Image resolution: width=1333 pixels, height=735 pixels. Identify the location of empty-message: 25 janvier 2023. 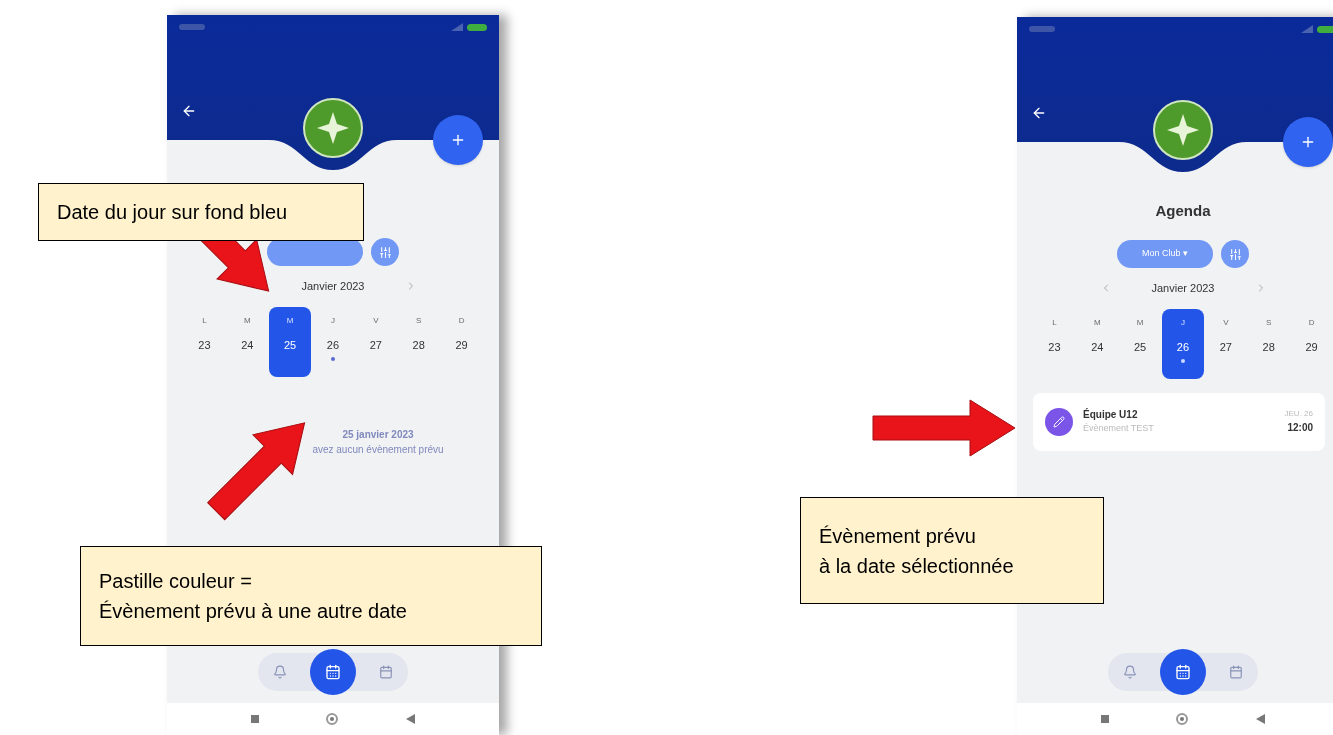
(378, 434).